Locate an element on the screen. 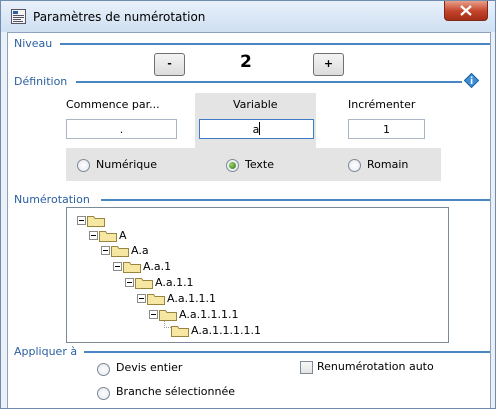 This screenshot has height=409, width=496. radio-romain-label: Romain is located at coordinates (387, 164).